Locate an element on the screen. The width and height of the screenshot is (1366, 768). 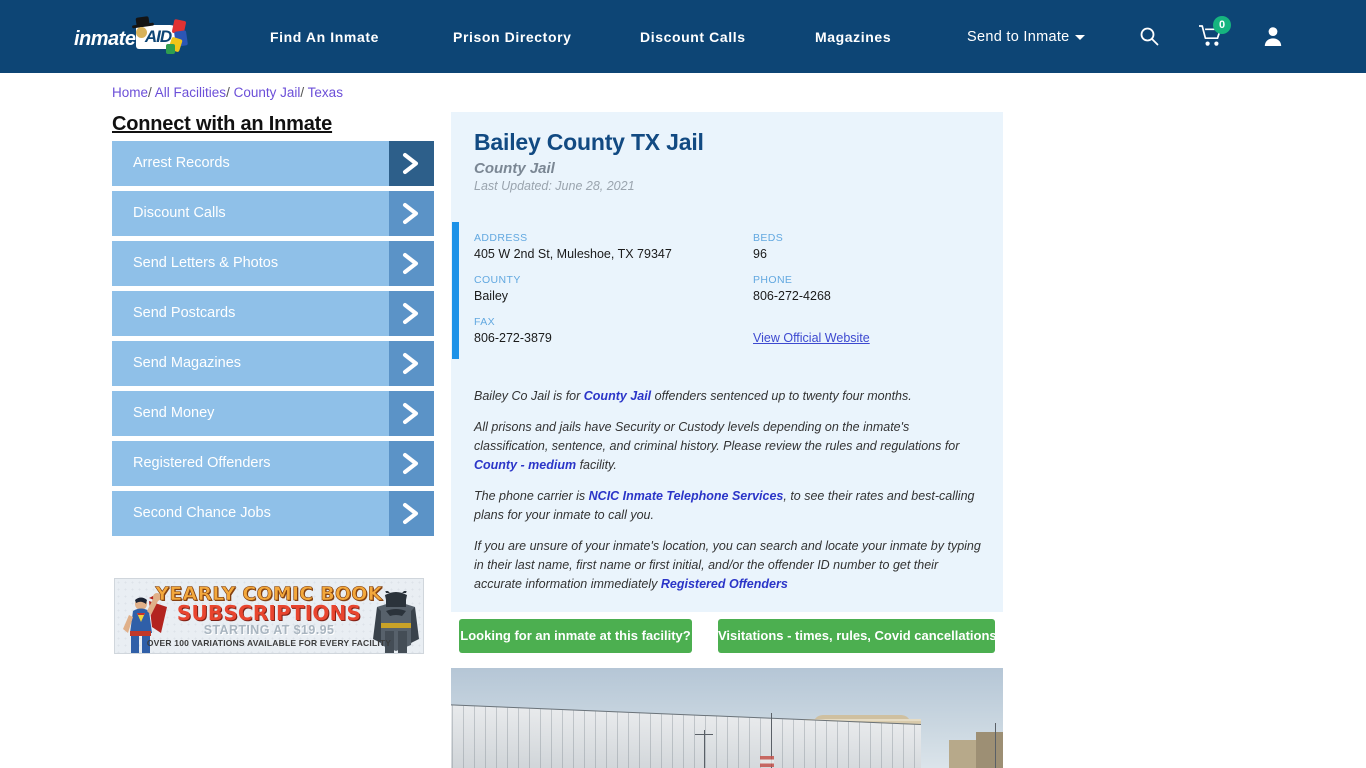
detail-fax: FAX 806-272-3879 is located at coordinates (573, 330).